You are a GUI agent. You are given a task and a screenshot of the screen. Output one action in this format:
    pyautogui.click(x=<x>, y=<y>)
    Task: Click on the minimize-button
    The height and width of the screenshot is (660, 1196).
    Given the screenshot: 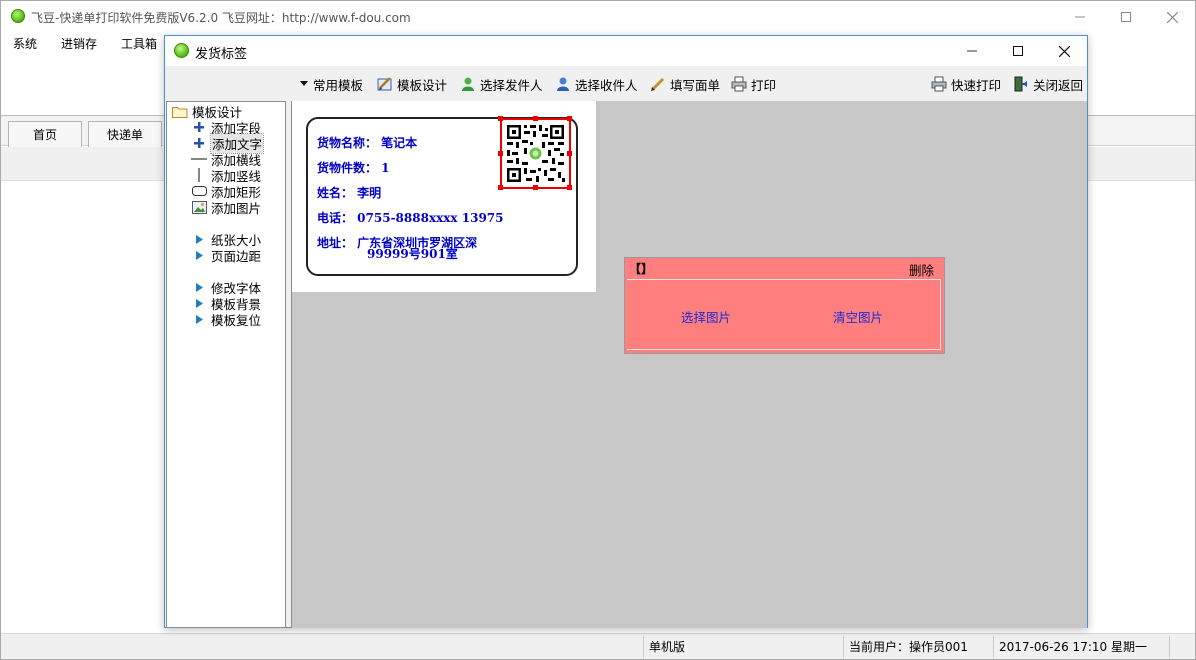 What is the action you would take?
    pyautogui.click(x=1080, y=17)
    